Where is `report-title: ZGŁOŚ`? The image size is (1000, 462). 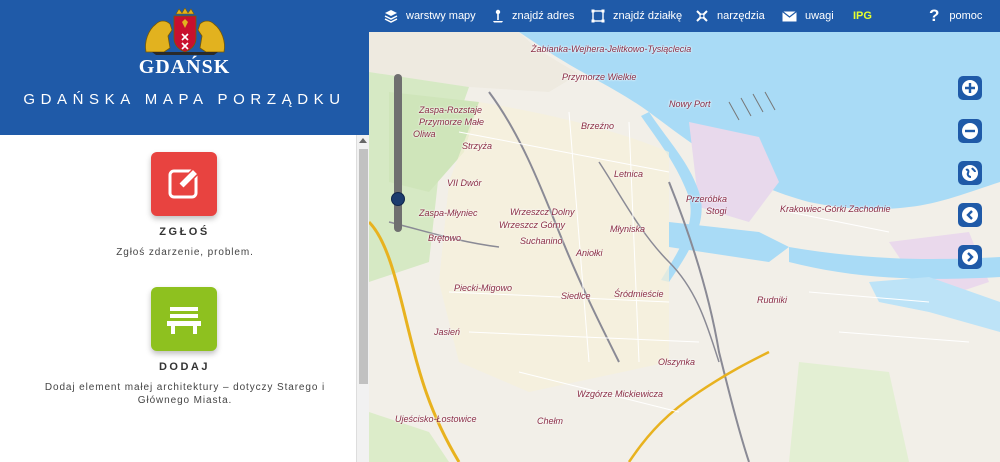 report-title: ZGŁOŚ is located at coordinates (184, 232).